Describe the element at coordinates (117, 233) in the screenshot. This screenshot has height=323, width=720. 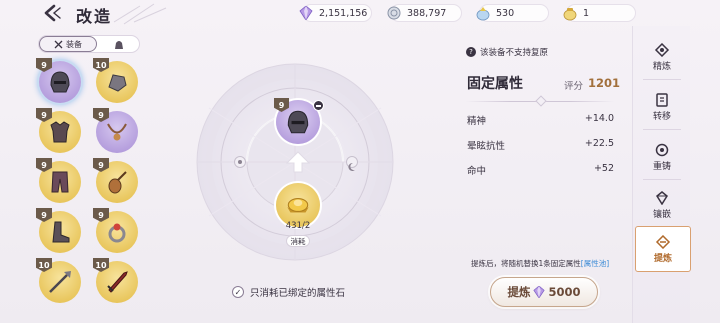
I see `ring-icon` at that location.